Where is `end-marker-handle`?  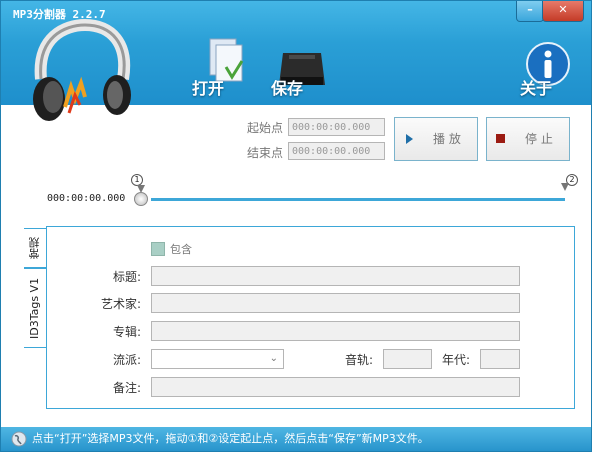
end-marker-handle is located at coordinates (565, 187).